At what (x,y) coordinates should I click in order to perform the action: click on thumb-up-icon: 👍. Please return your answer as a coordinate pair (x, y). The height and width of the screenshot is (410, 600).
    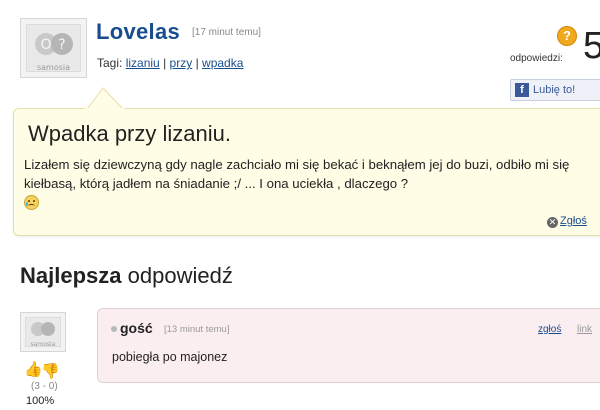
    Looking at the image, I should click on (33, 369).